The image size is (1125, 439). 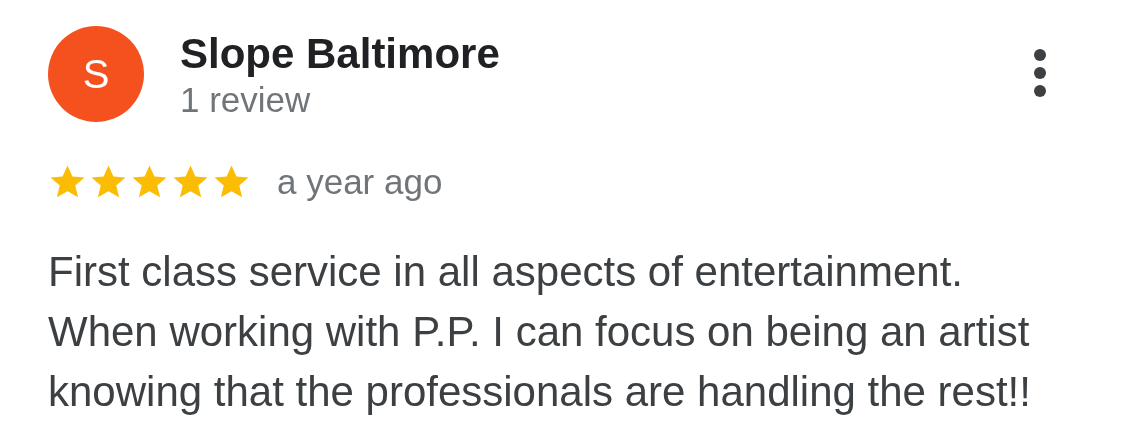 I want to click on review-count: 1 review, so click(x=246, y=100).